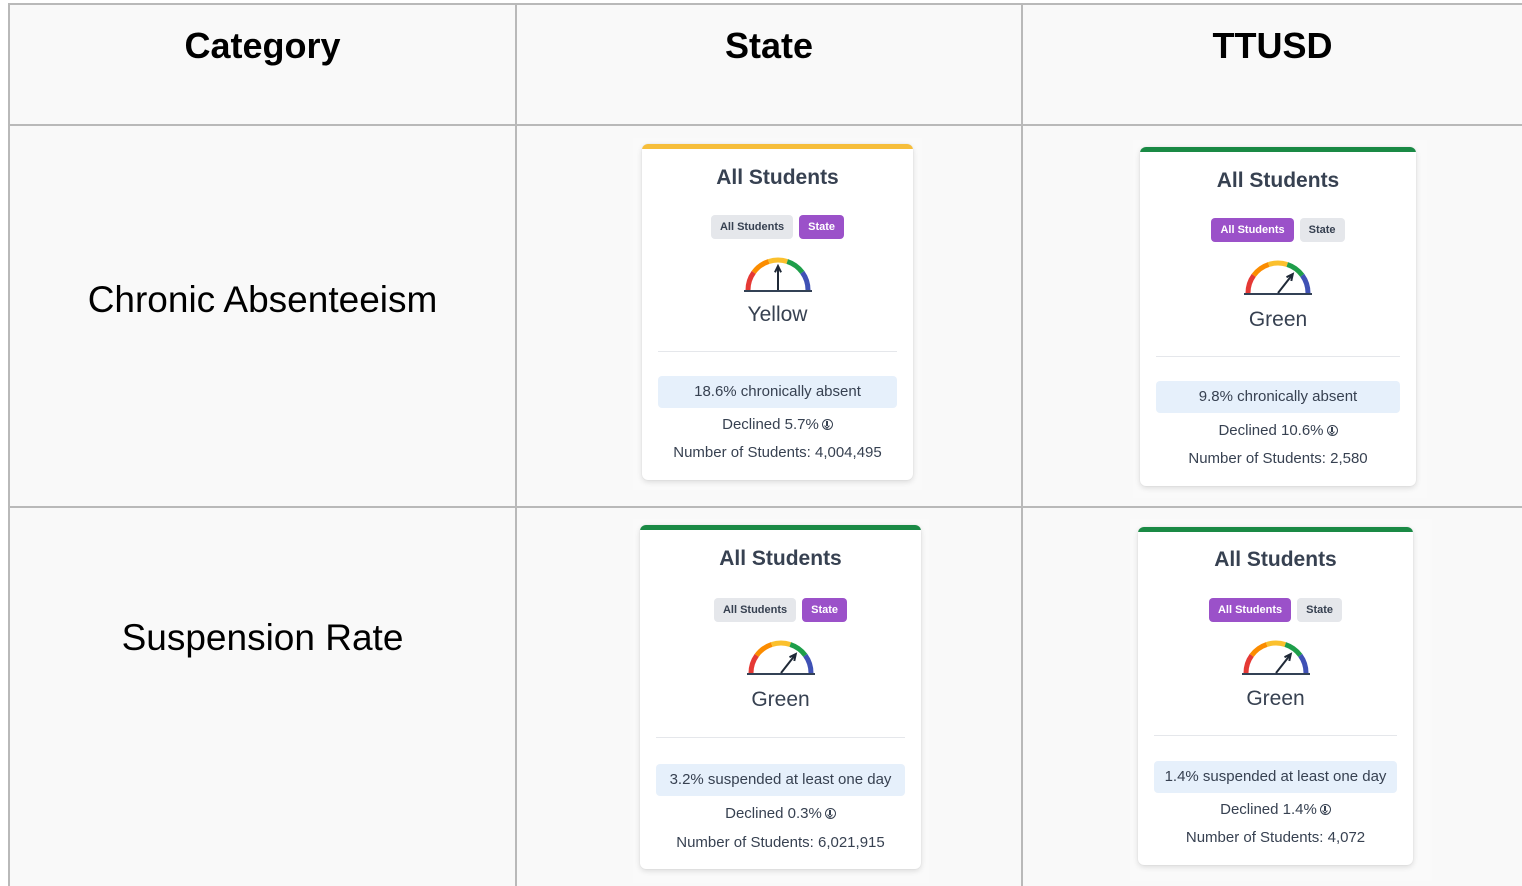  Describe the element at coordinates (262, 697) in the screenshot. I see `category-cell-bg` at that location.